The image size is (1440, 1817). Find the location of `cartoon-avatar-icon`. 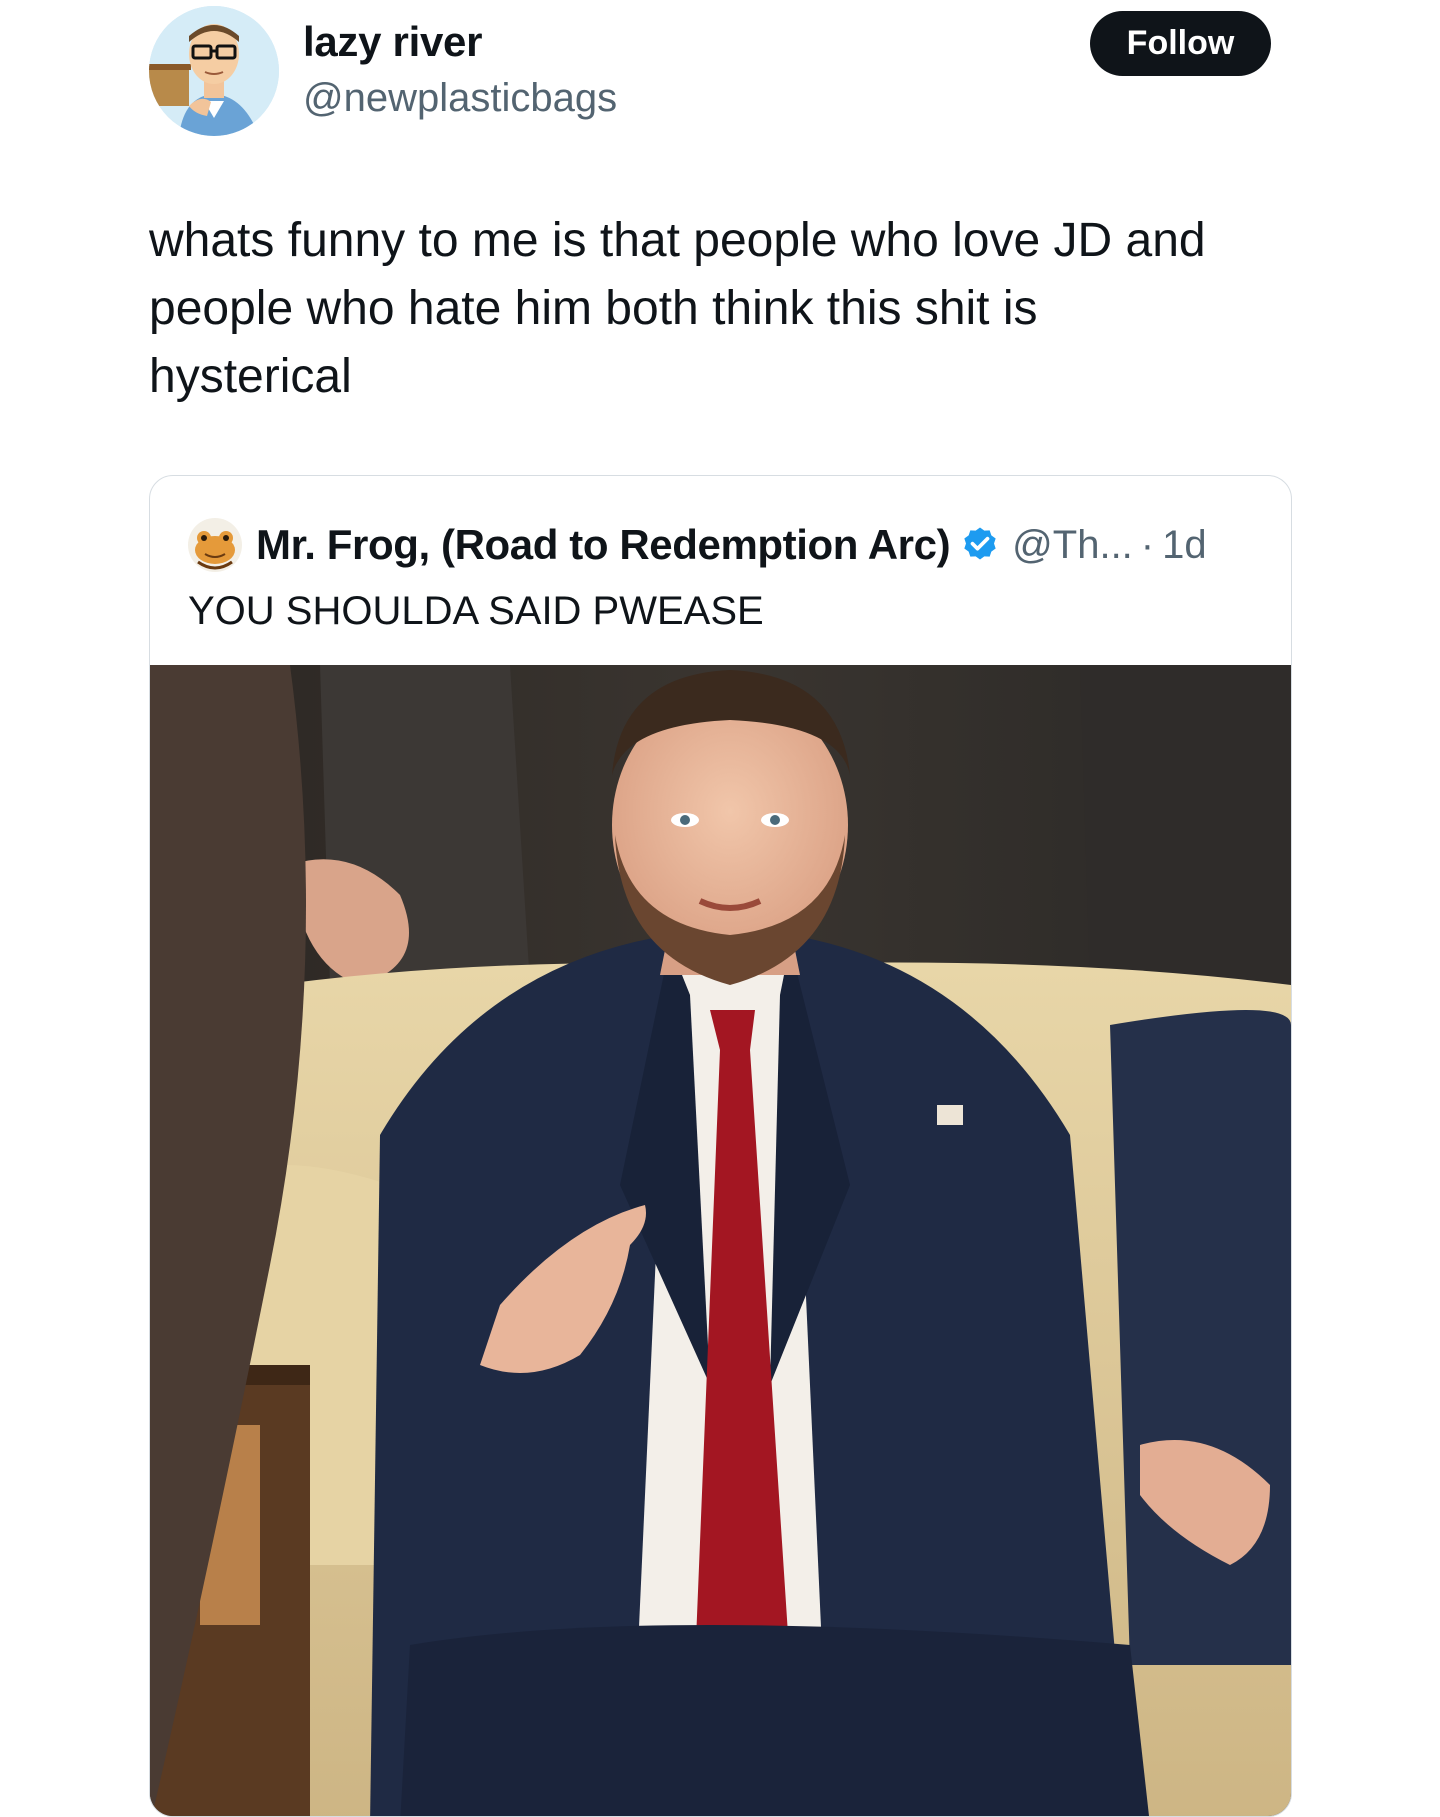

cartoon-avatar-icon is located at coordinates (214, 71).